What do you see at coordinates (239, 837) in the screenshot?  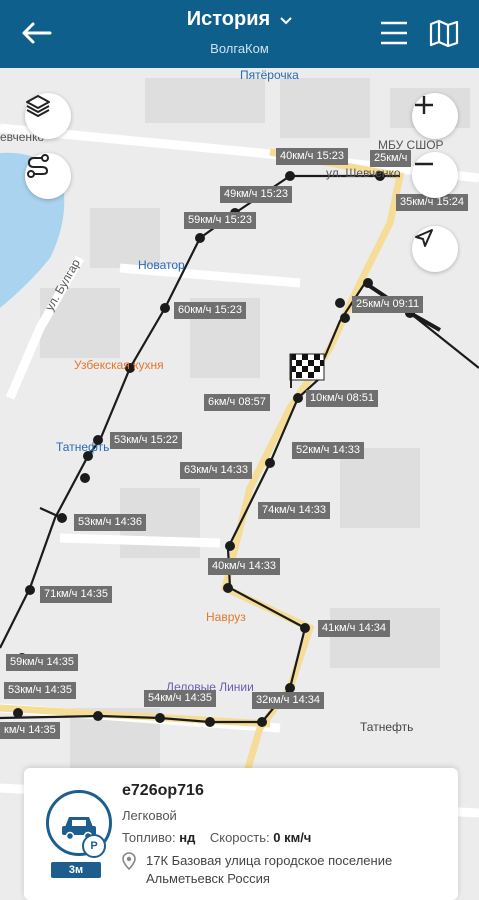 I see `speed-label: Скорость:` at bounding box center [239, 837].